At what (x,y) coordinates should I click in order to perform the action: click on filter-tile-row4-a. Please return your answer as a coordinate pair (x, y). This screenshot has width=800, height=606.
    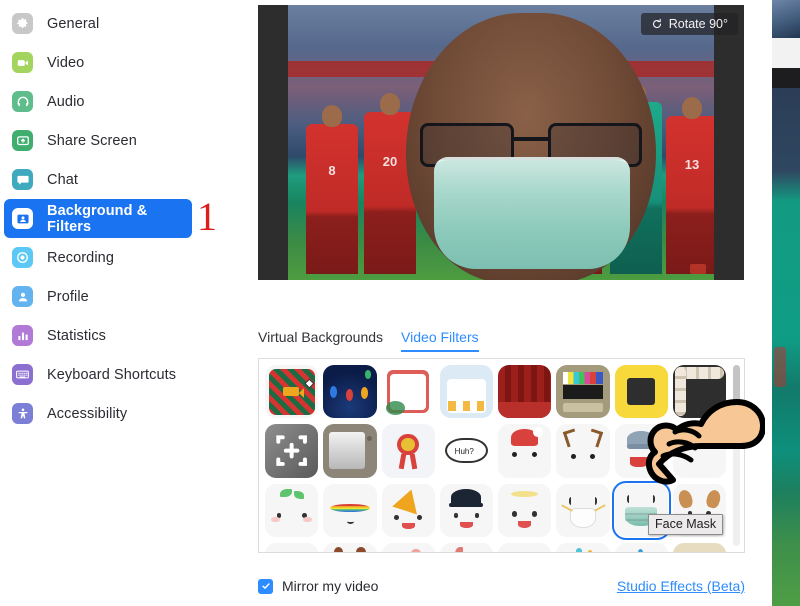
    Looking at the image, I should click on (292, 547).